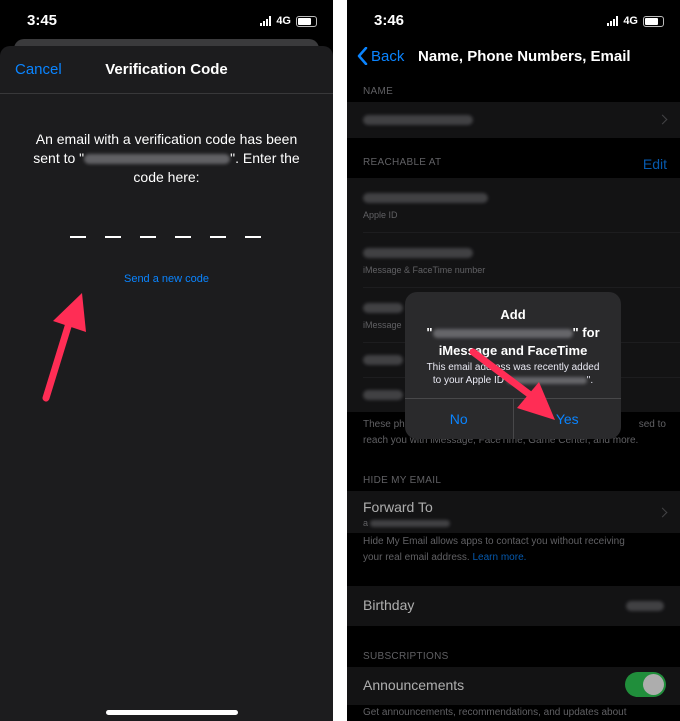 Image resolution: width=680 pixels, height=721 pixels. I want to click on alert-message-line-2: to your Apple ID "., so click(513, 380).